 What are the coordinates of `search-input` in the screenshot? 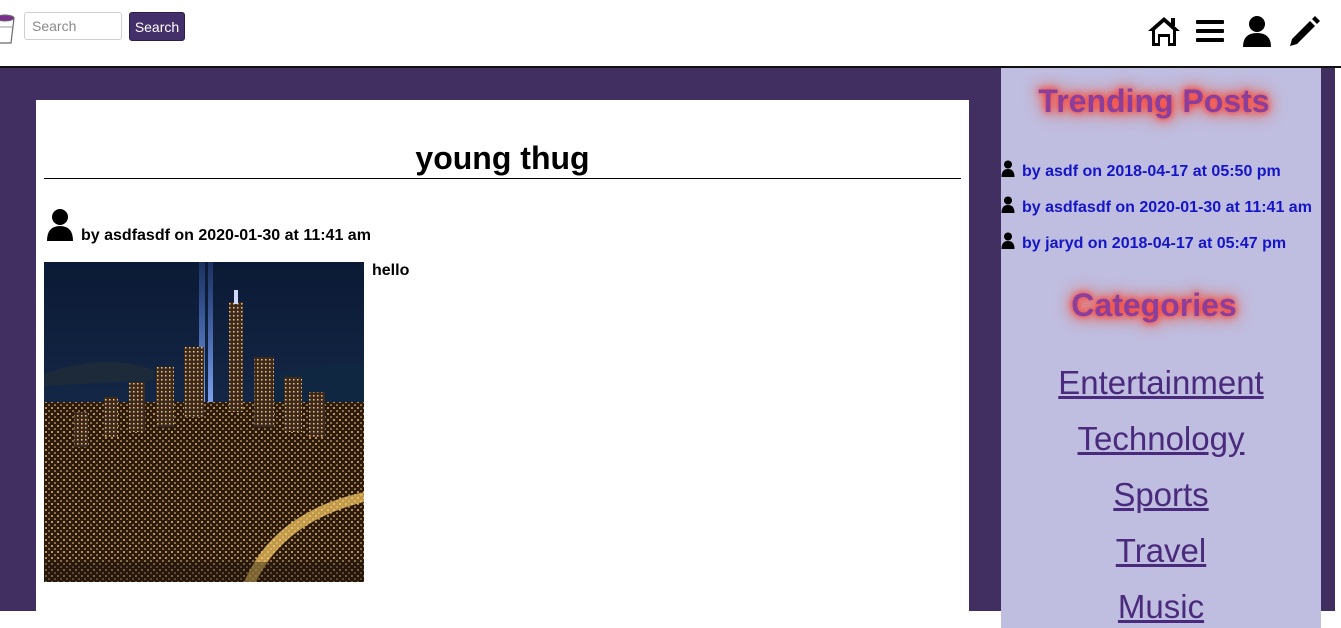 It's located at (73, 26).